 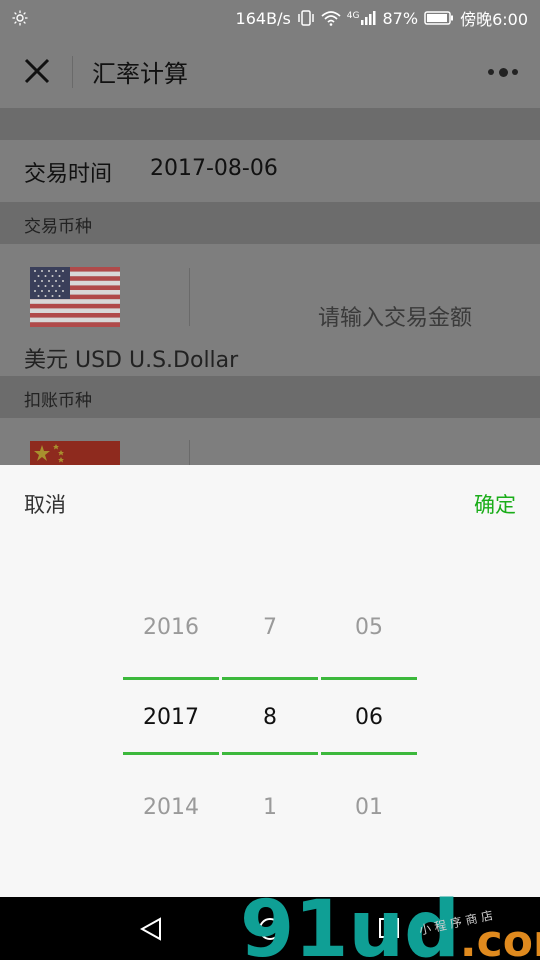 I want to click on vibrate-icon, so click(x=306, y=18).